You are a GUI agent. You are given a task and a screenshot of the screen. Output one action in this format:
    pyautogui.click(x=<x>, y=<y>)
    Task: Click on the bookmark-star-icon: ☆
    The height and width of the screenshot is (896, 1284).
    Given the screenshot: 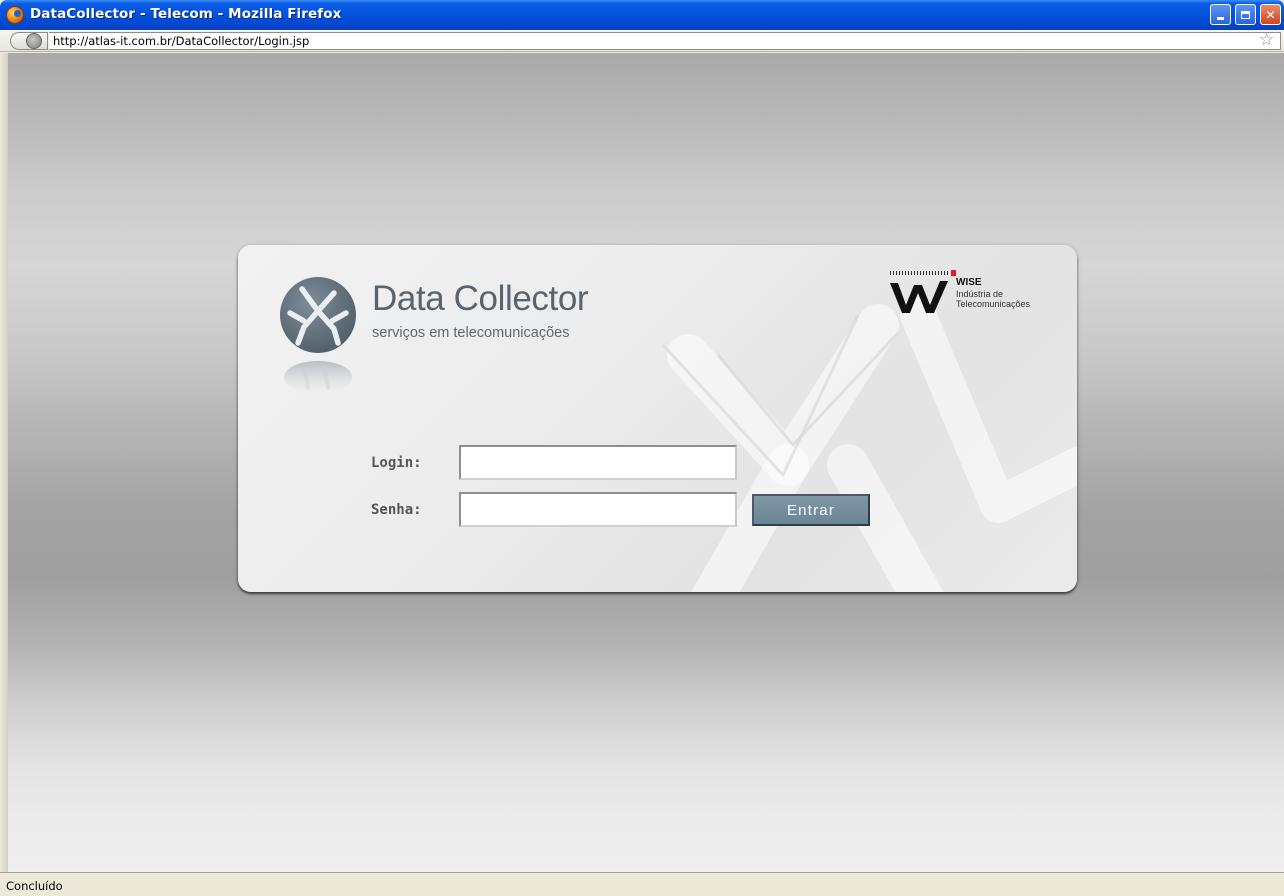 What is the action you would take?
    pyautogui.click(x=1266, y=40)
    